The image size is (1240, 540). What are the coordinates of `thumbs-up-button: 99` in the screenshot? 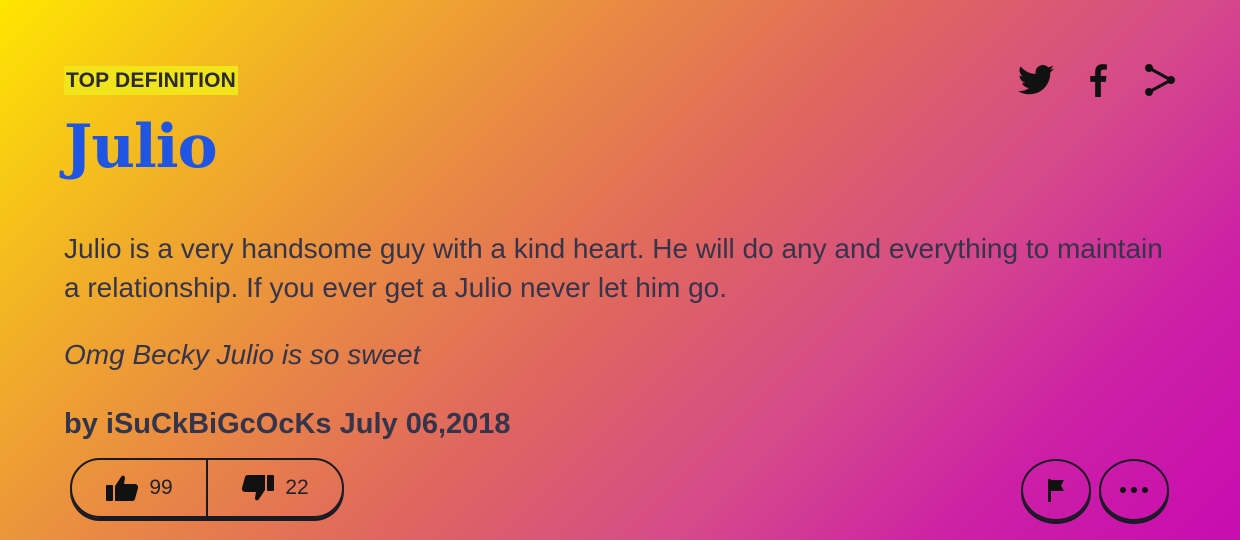 It's located at (140, 488).